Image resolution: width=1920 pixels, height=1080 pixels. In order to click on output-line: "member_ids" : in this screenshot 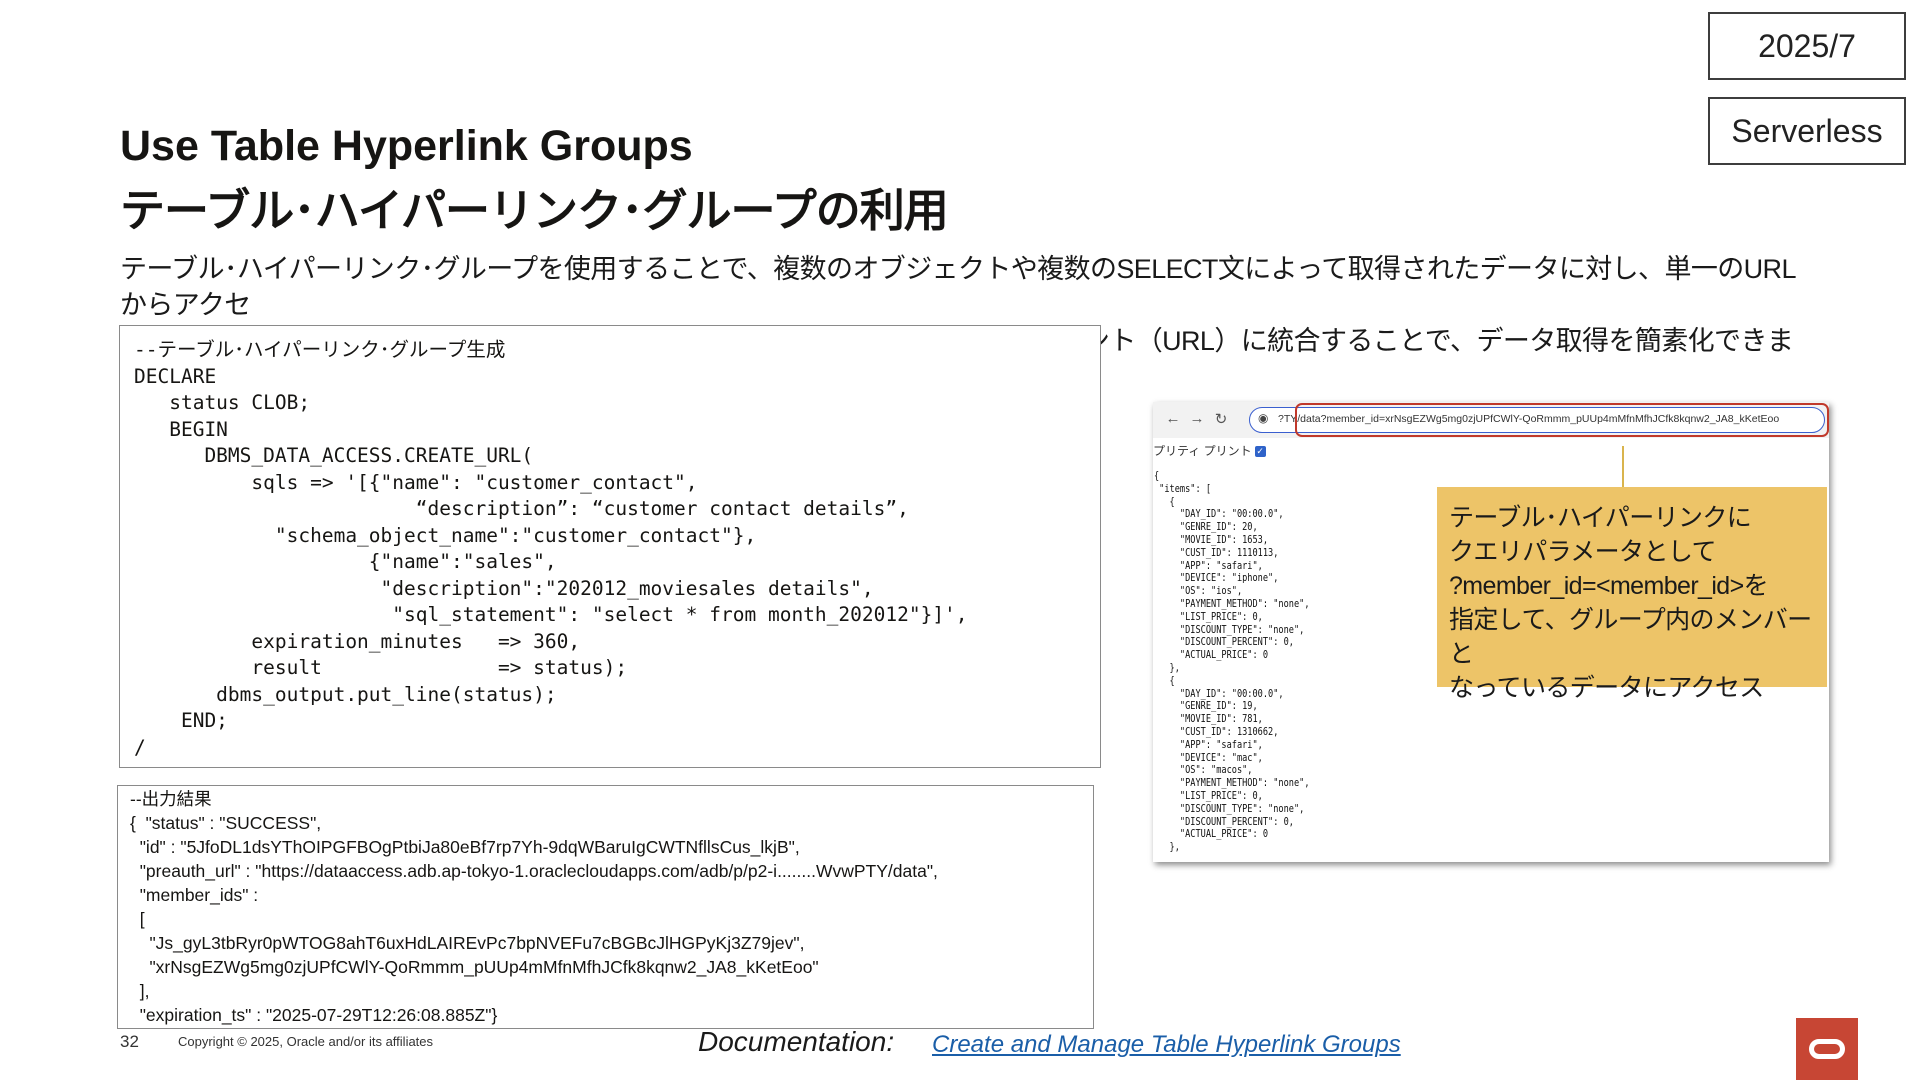, I will do `click(194, 895)`.